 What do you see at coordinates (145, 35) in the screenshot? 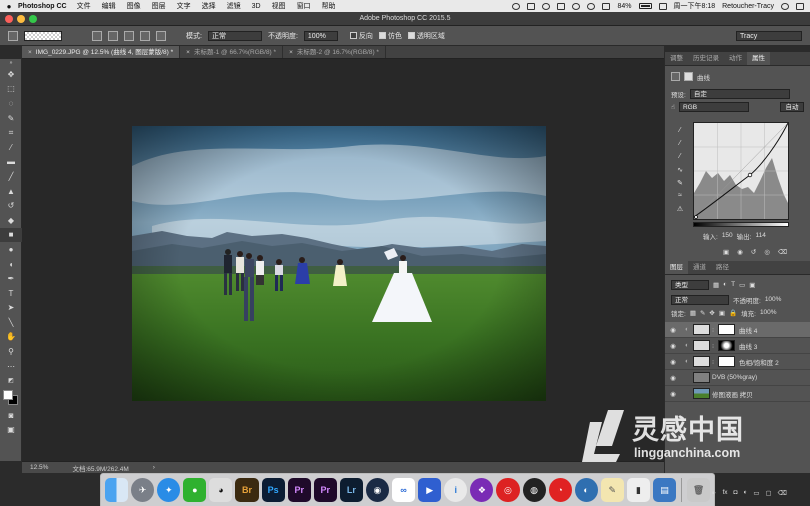
I see `reflected-gradient-button` at bounding box center [145, 35].